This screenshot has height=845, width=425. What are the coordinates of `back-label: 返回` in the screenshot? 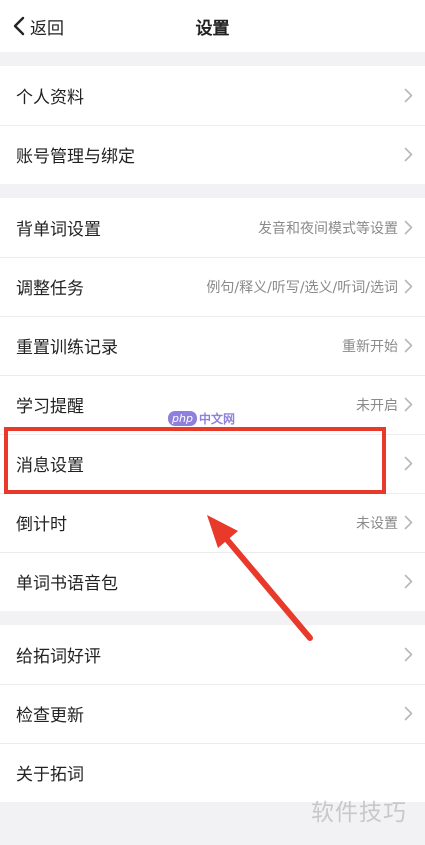 It's located at (47, 28).